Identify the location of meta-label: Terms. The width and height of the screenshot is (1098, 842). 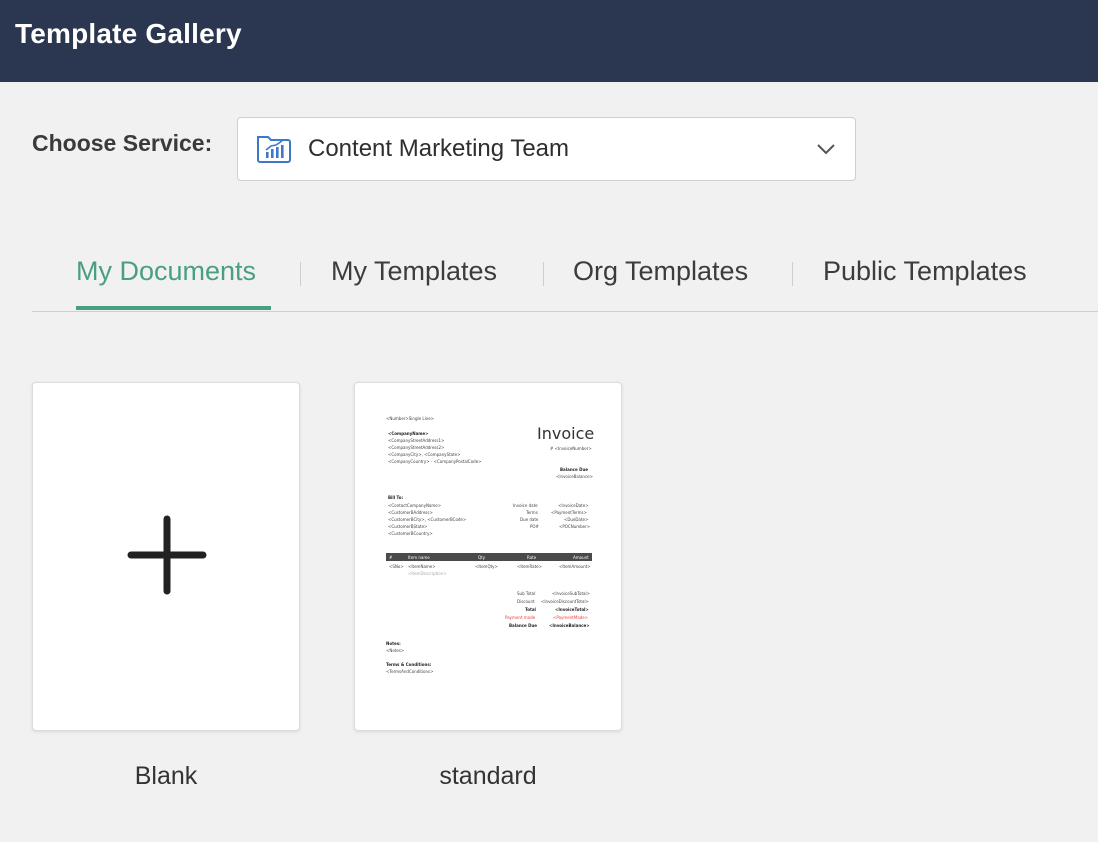
(532, 512).